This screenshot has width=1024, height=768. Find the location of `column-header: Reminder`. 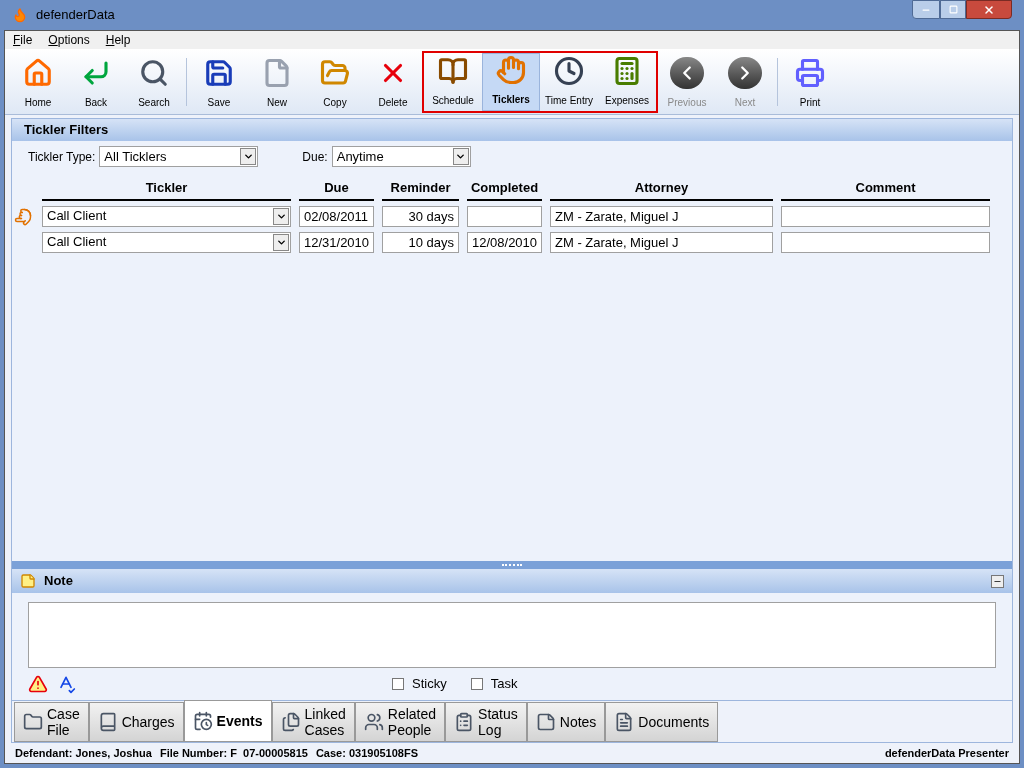

column-header: Reminder is located at coordinates (420, 189).